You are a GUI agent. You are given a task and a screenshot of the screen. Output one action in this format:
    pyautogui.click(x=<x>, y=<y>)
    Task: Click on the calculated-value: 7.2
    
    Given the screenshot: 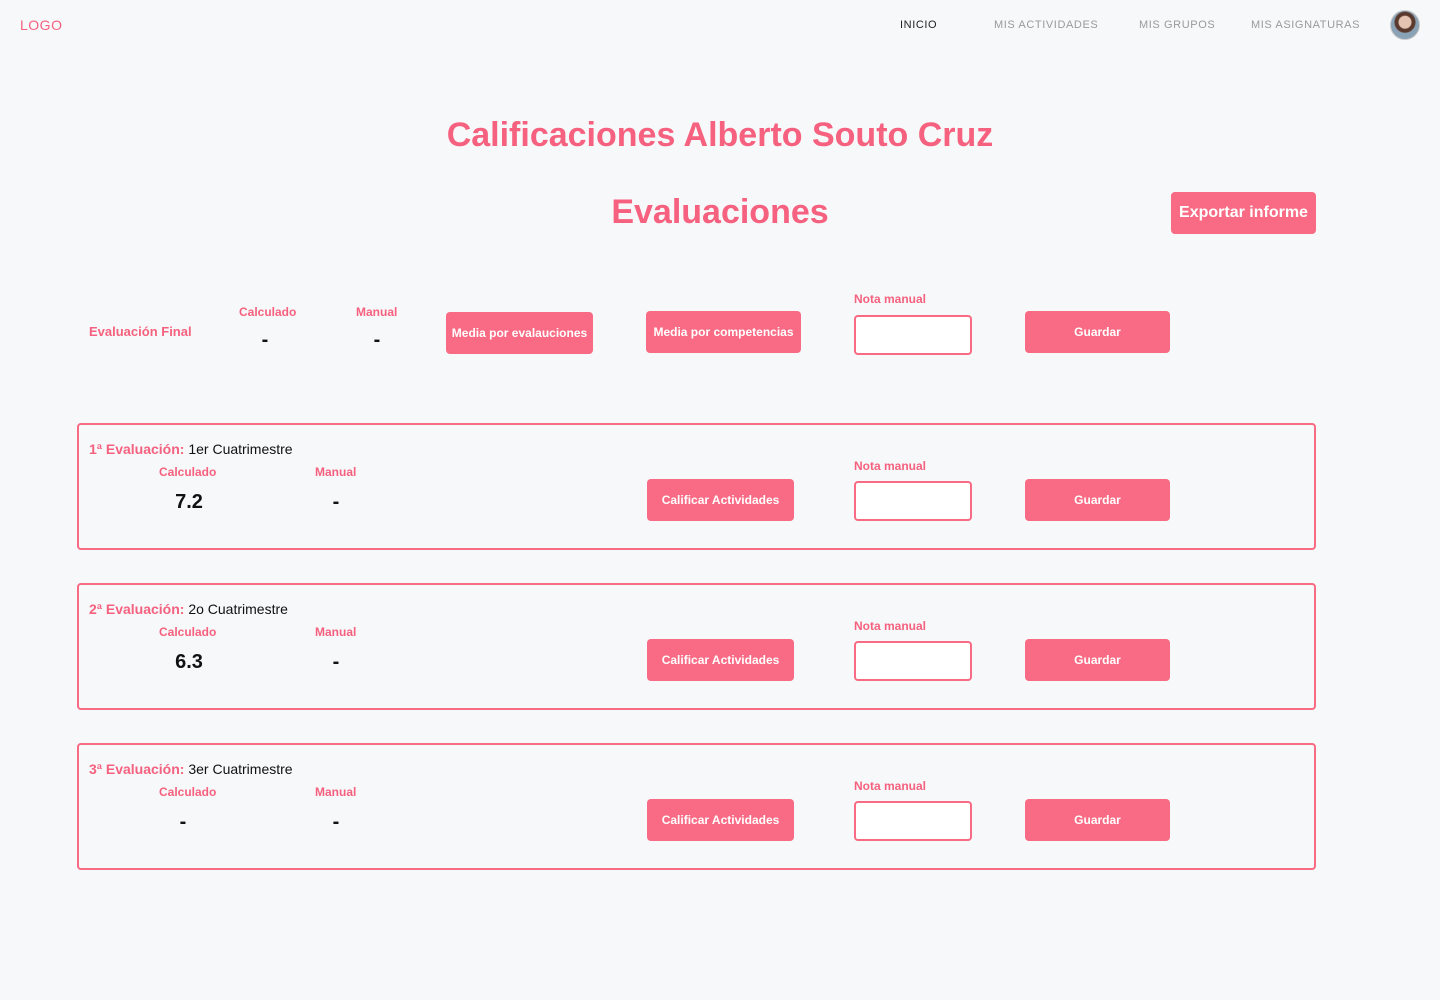 What is the action you would take?
    pyautogui.click(x=189, y=502)
    